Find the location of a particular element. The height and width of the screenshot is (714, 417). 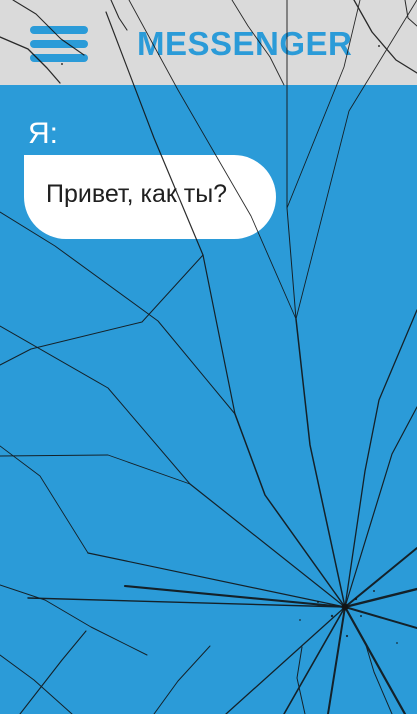

message-text: Привет, как ты? is located at coordinates (137, 194).